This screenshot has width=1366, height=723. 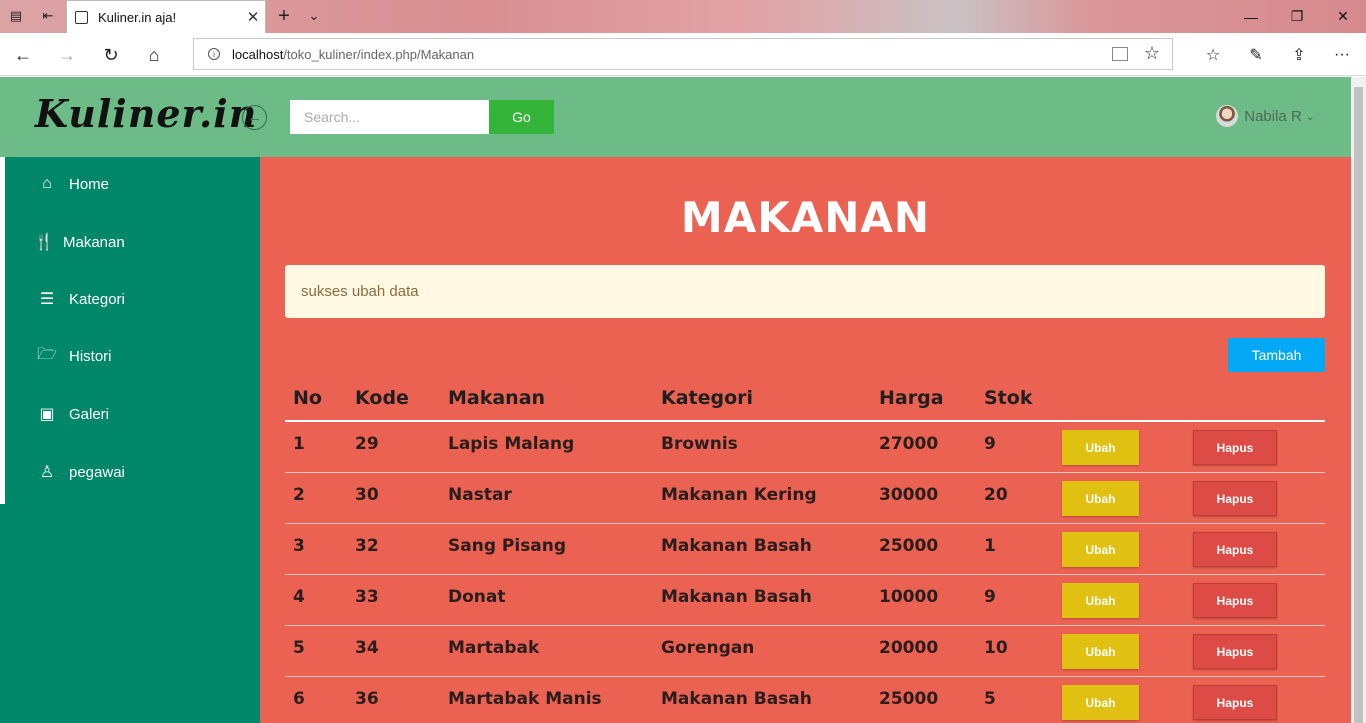 What do you see at coordinates (299, 597) in the screenshot?
I see `cell-no: 4` at bounding box center [299, 597].